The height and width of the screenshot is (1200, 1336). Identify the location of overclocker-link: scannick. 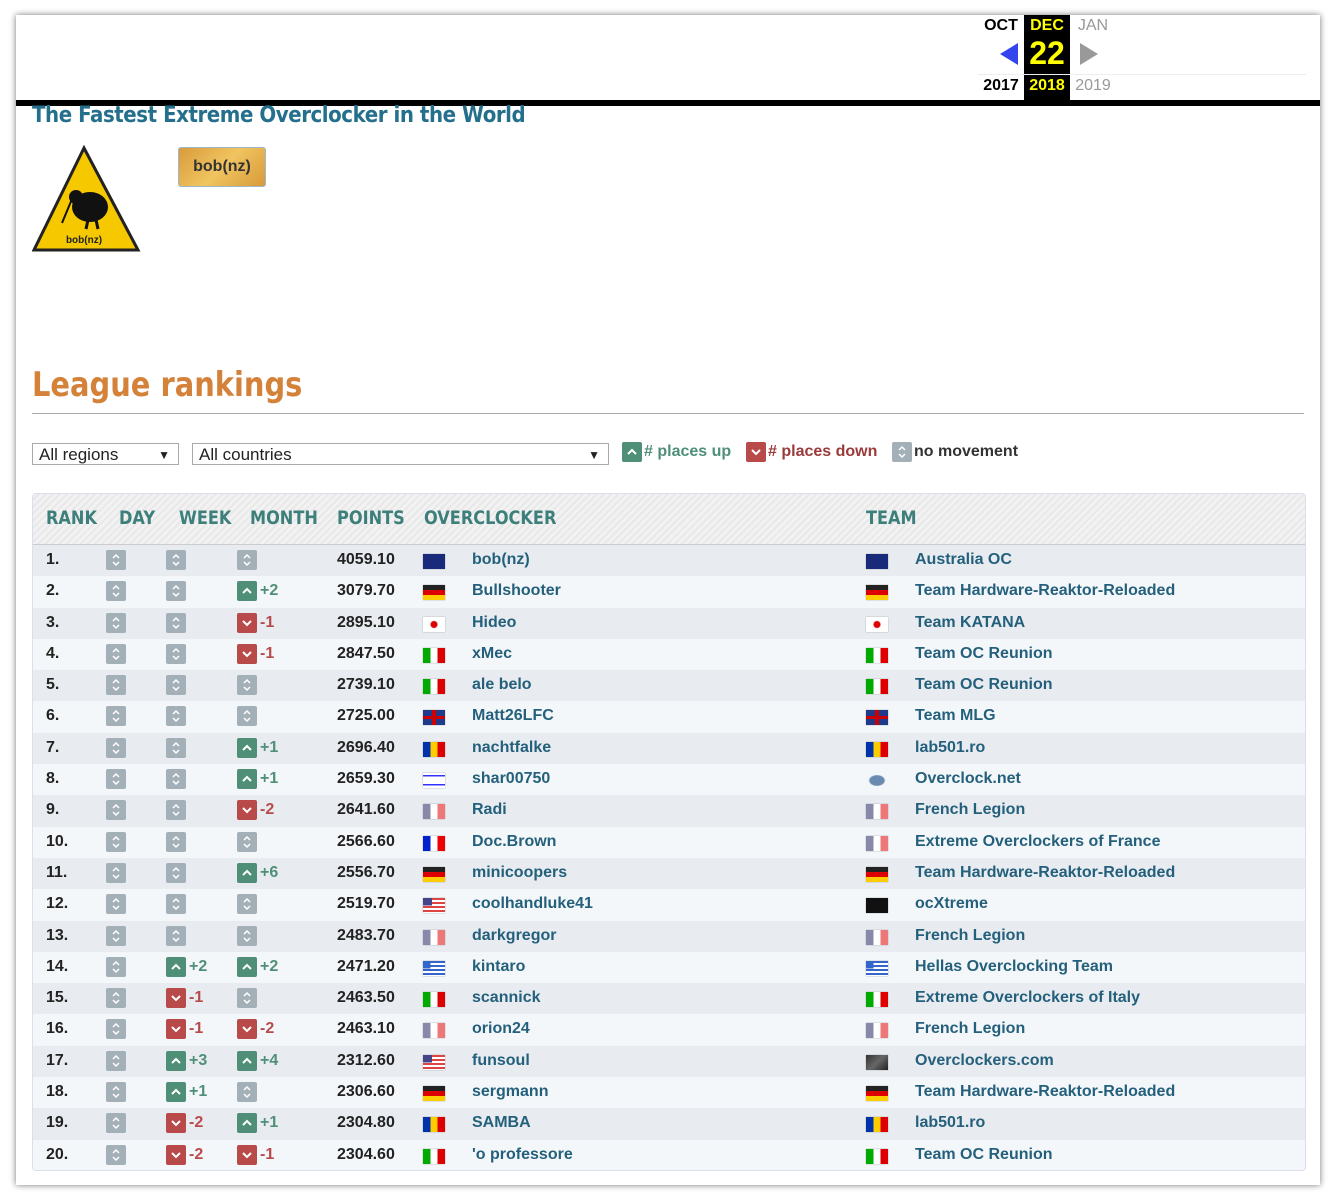
(506, 998).